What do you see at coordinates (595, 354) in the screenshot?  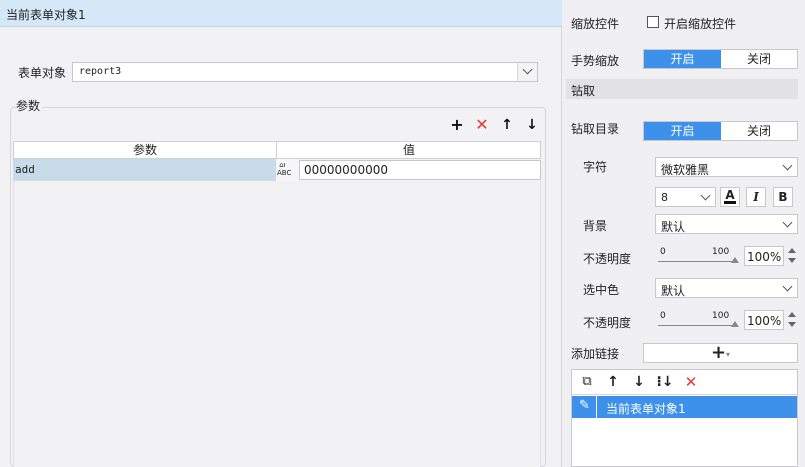 I see `add-link-label: 添加链接` at bounding box center [595, 354].